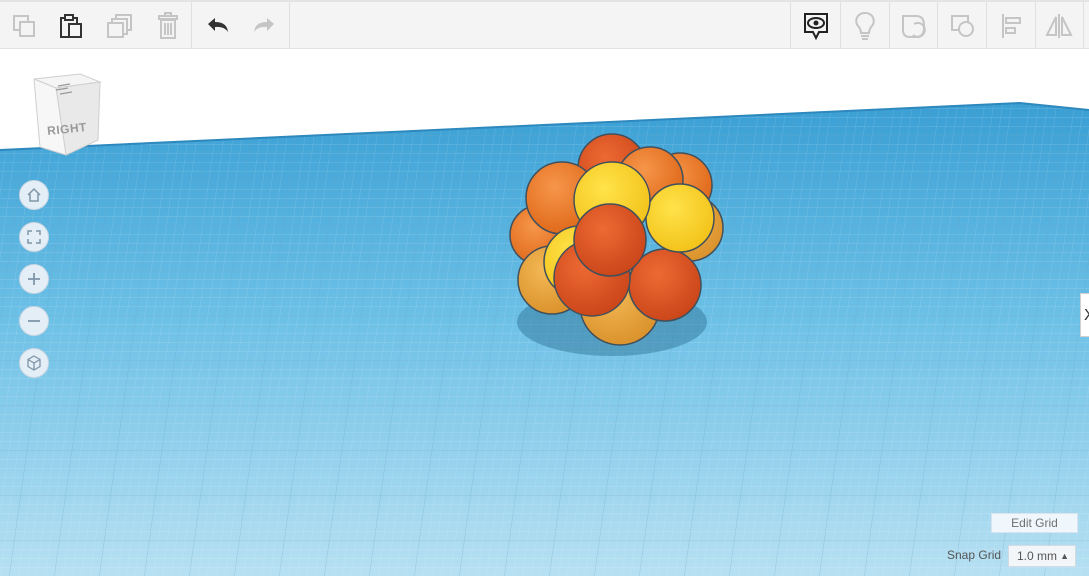  I want to click on snap-grid-select: 1.0 mm ▲, so click(1042, 556).